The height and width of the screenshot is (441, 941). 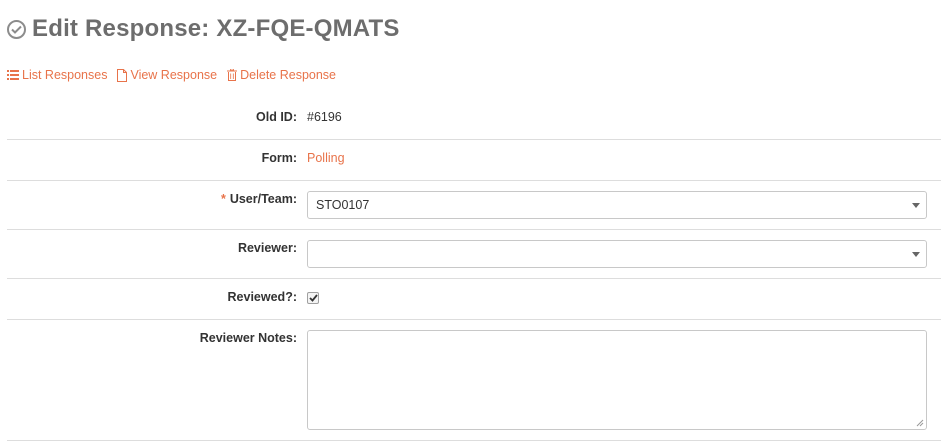 I want to click on page-header: Edit Response: XZ-FQE-QMATS, so click(x=203, y=29).